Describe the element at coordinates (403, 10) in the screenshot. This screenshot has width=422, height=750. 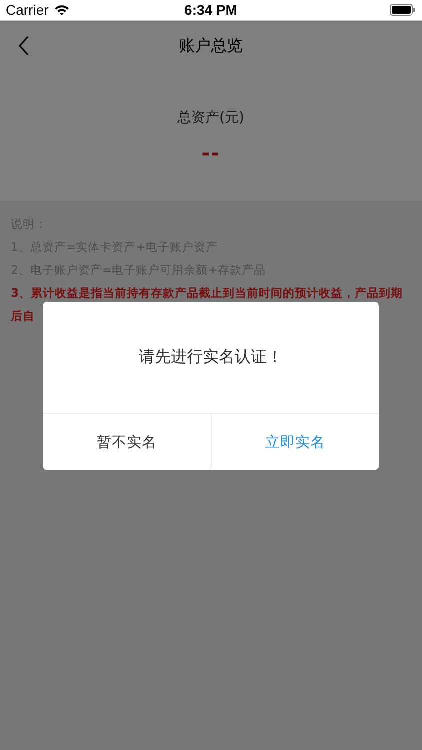
I see `battery-icon` at that location.